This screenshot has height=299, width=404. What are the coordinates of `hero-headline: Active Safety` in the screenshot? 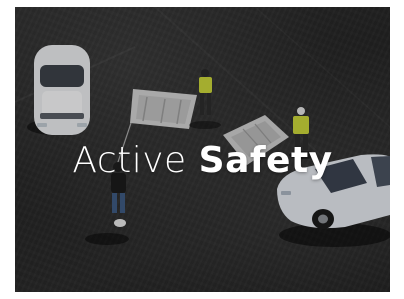 It's located at (202, 161).